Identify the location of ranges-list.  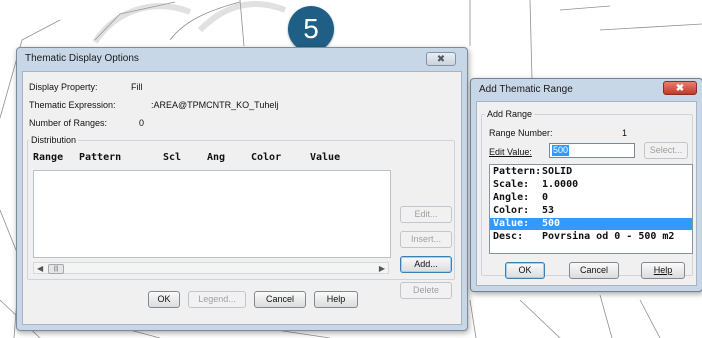
(212, 214).